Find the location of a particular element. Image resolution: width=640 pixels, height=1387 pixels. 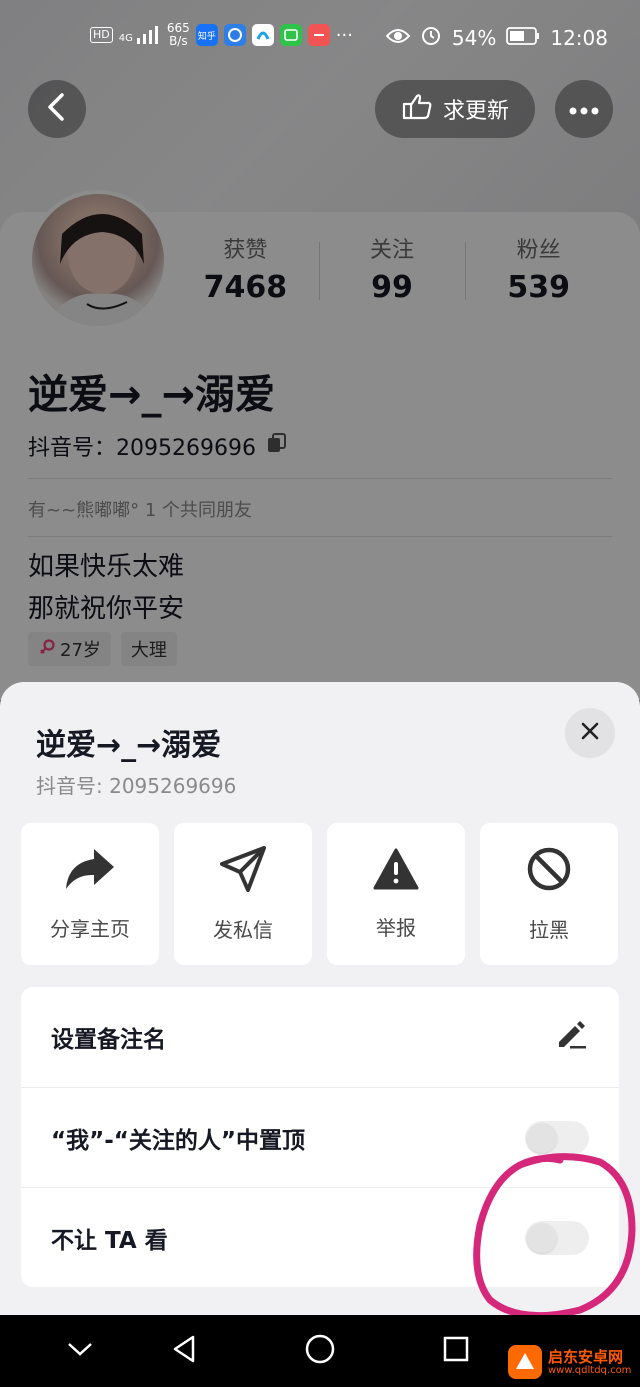

report-button: 举报 is located at coordinates (396, 894).